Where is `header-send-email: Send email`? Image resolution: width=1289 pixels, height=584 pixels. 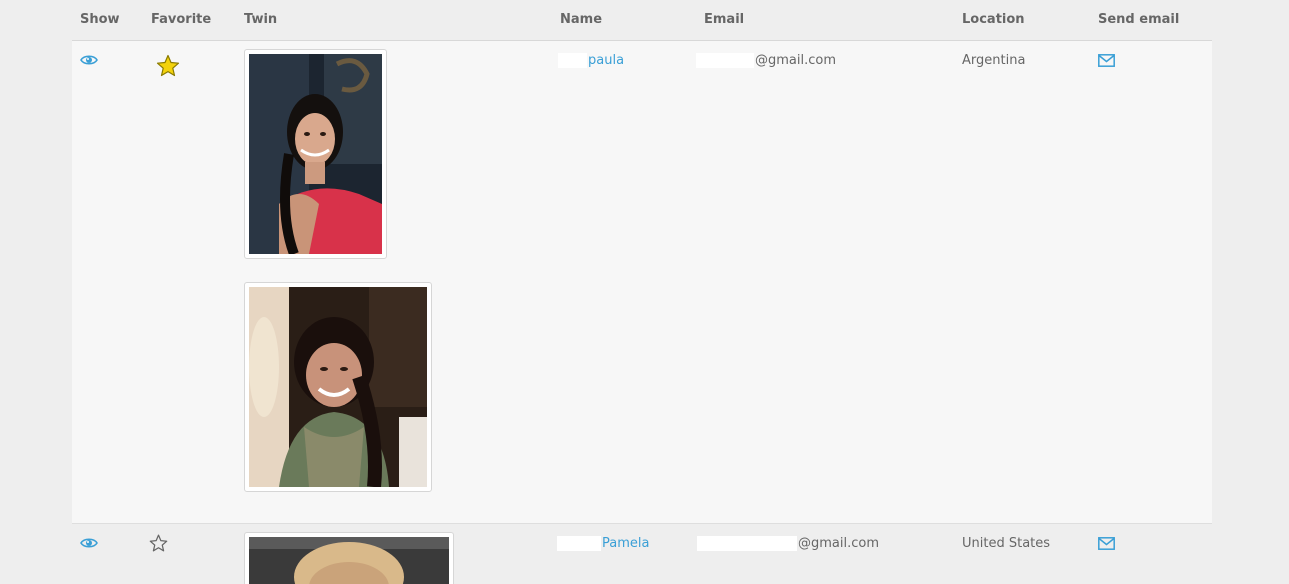
header-send-email: Send email is located at coordinates (1139, 19).